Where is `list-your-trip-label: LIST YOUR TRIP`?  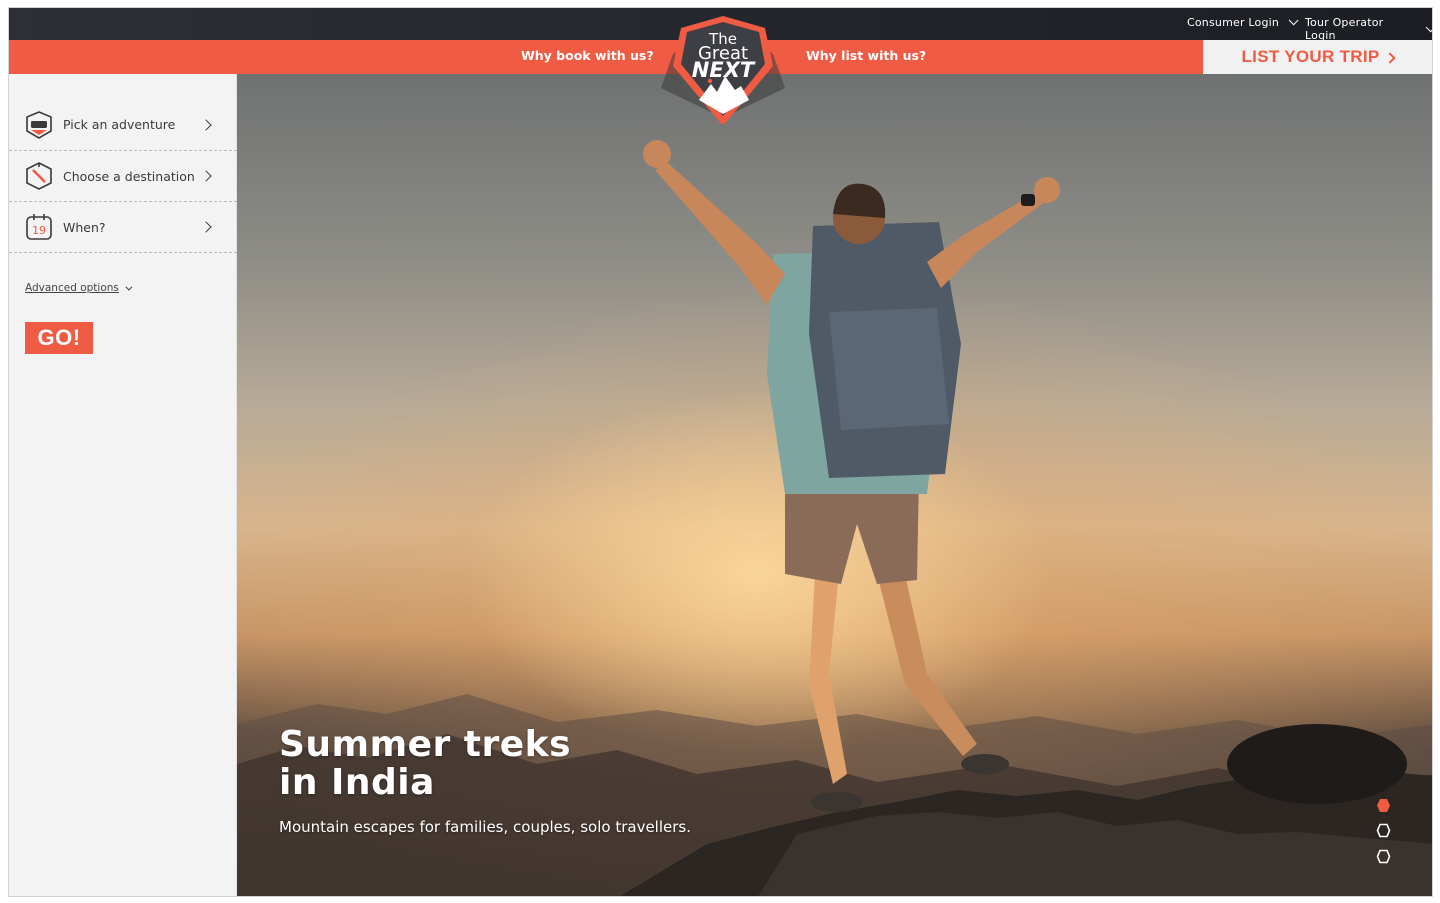 list-your-trip-label: LIST YOUR TRIP is located at coordinates (1310, 56).